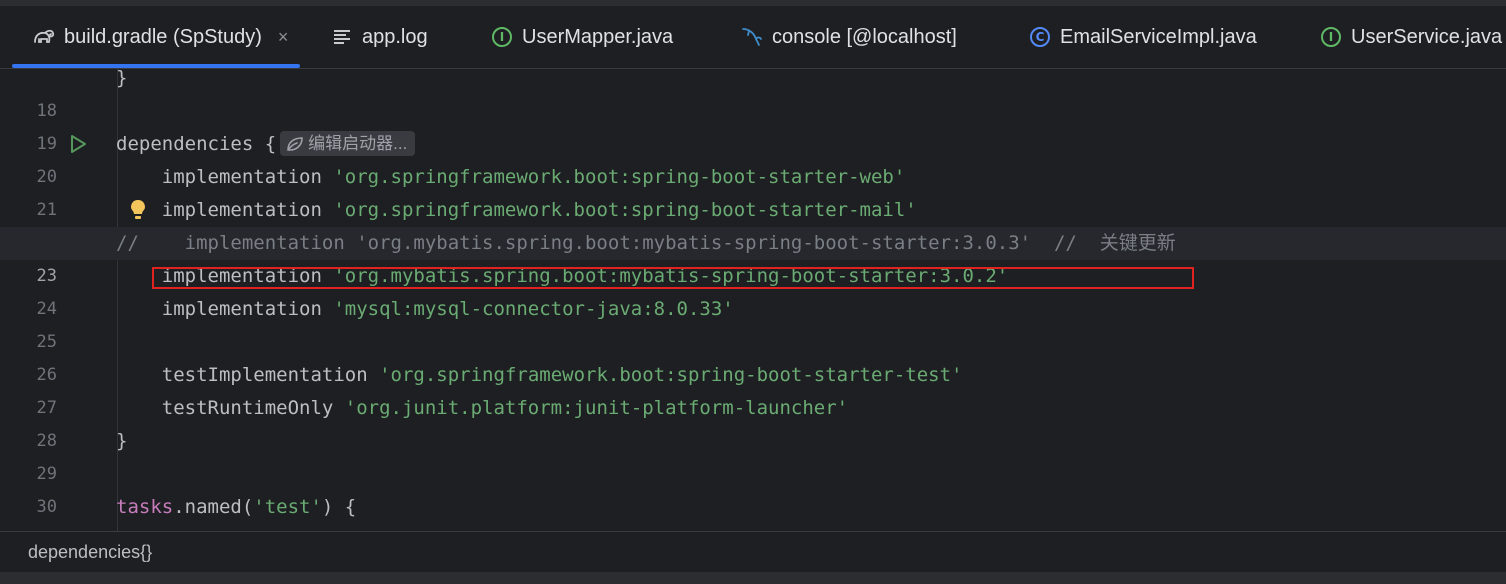 This screenshot has width=1506, height=584. Describe the element at coordinates (28, 527) in the screenshot. I see `line-number: 31` at that location.